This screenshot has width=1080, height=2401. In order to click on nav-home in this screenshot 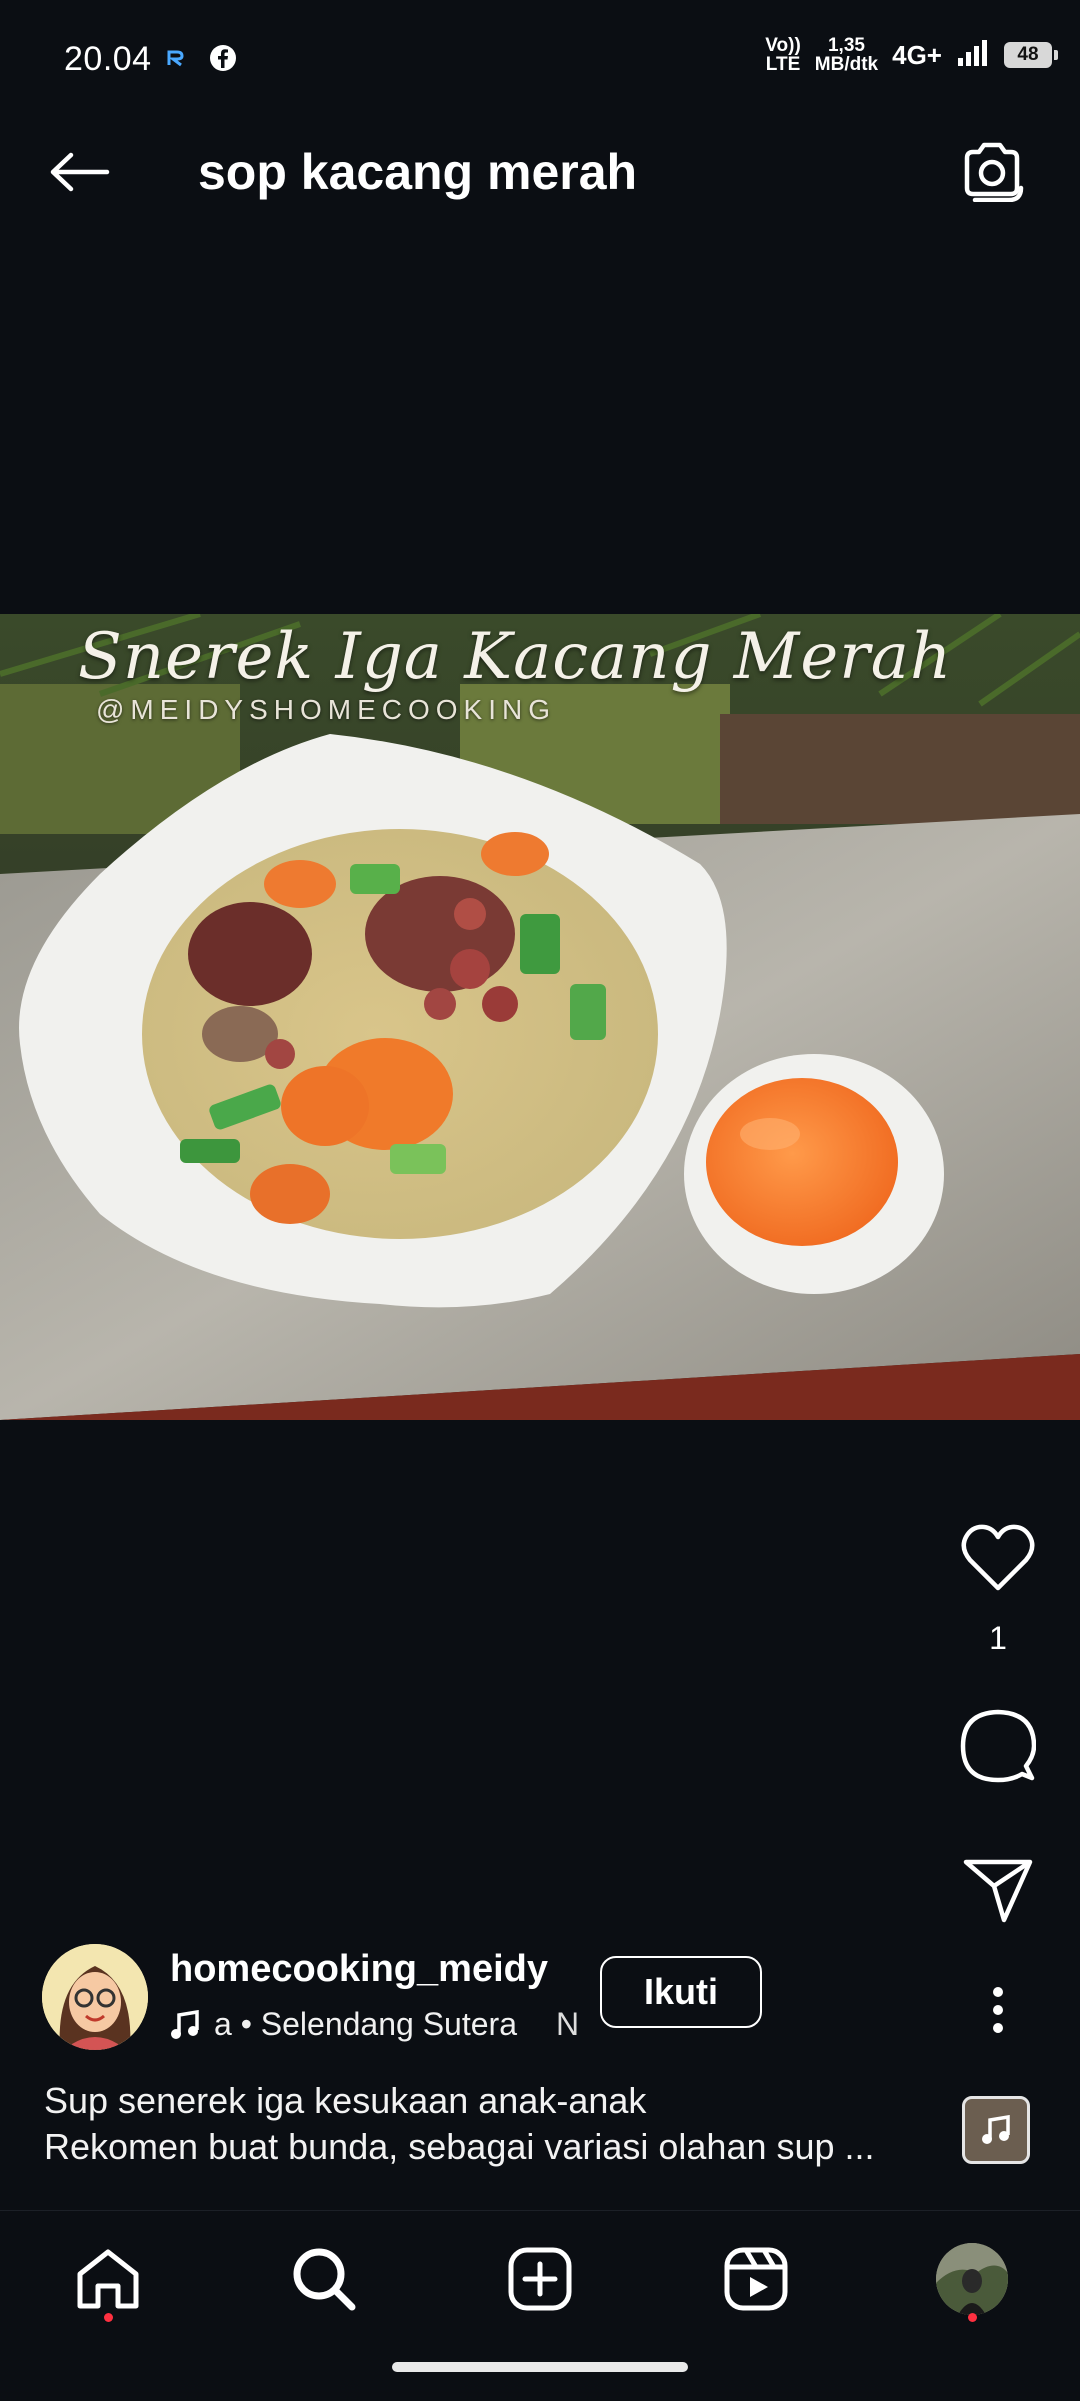, I will do `click(108, 2279)`.